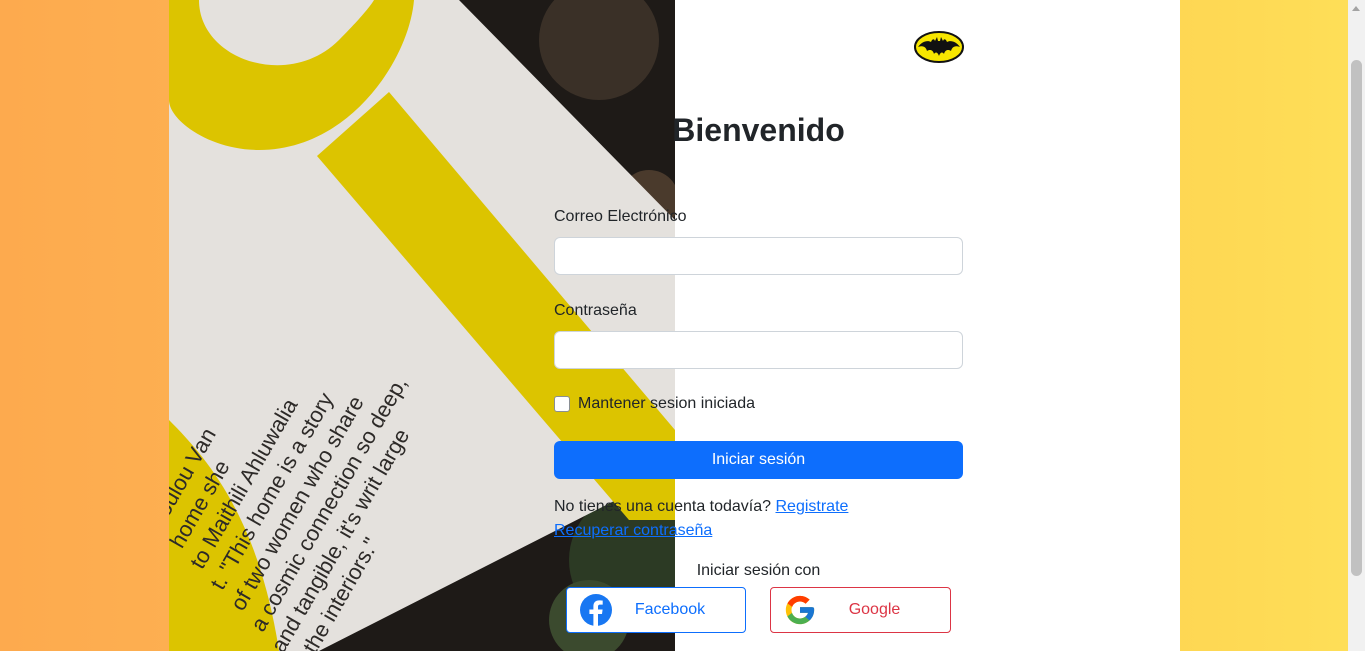  Describe the element at coordinates (800, 610) in the screenshot. I see `google-icon` at that location.